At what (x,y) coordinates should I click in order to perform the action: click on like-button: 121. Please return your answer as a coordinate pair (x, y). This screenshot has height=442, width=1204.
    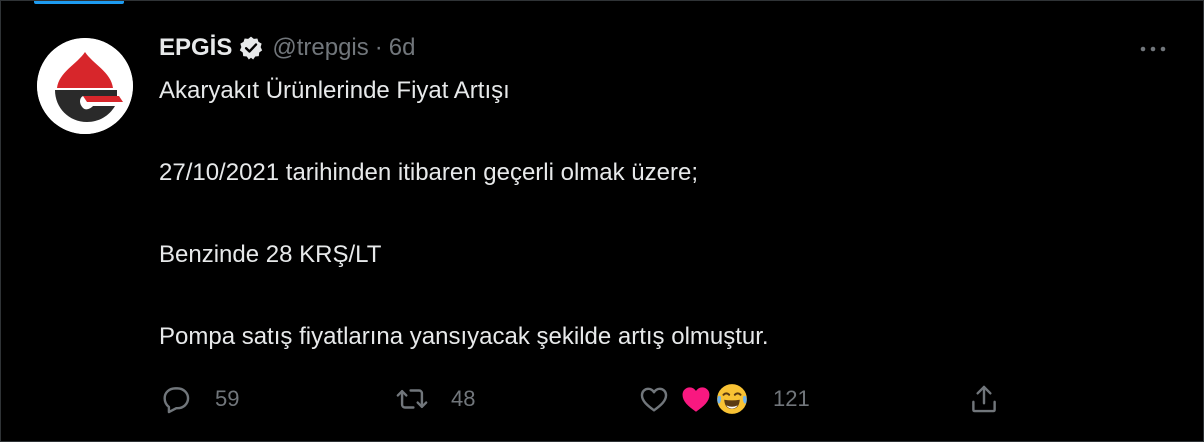
    Looking at the image, I should click on (723, 399).